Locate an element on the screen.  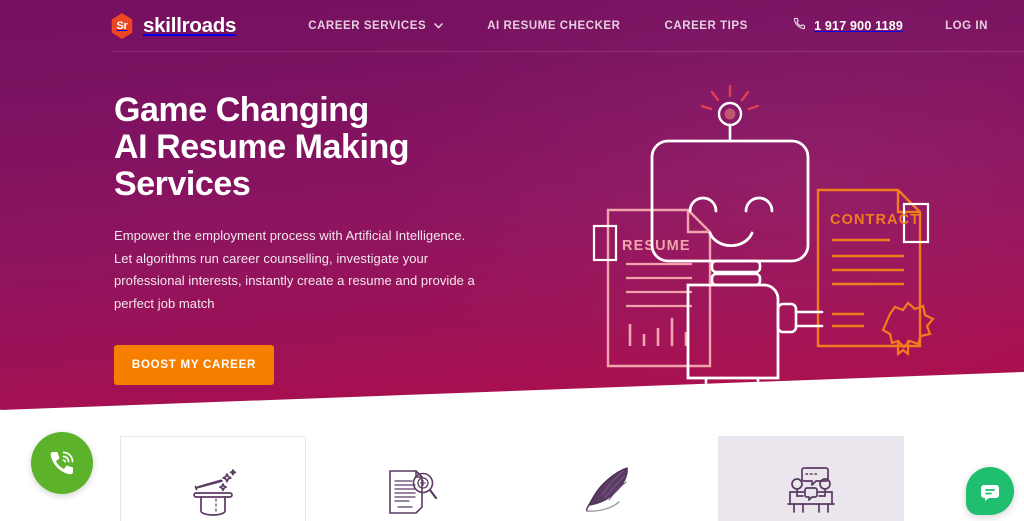
hero-title-line-3: Services is located at coordinates (182, 184).